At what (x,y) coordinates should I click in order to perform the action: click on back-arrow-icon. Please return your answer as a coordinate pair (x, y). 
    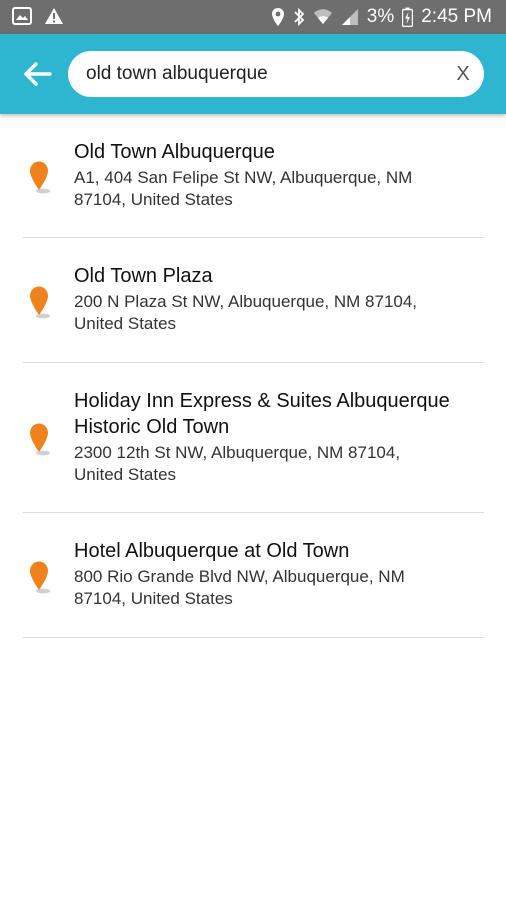
    Looking at the image, I should click on (39, 78).